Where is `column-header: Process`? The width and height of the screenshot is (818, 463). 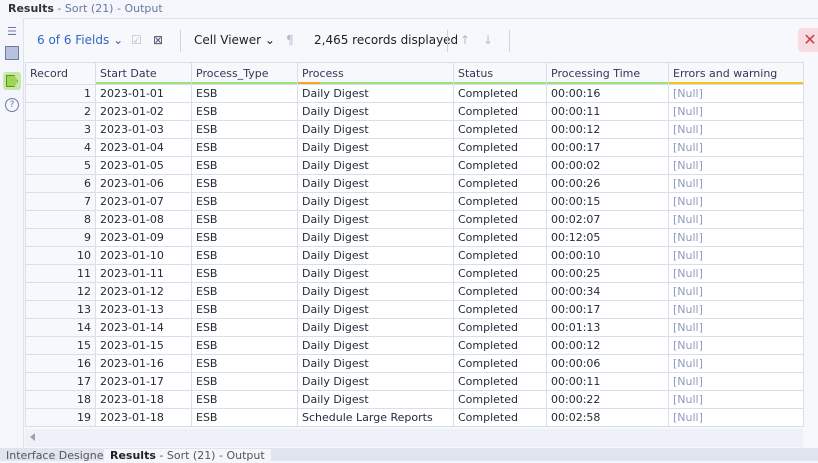
column-header: Process is located at coordinates (375, 73).